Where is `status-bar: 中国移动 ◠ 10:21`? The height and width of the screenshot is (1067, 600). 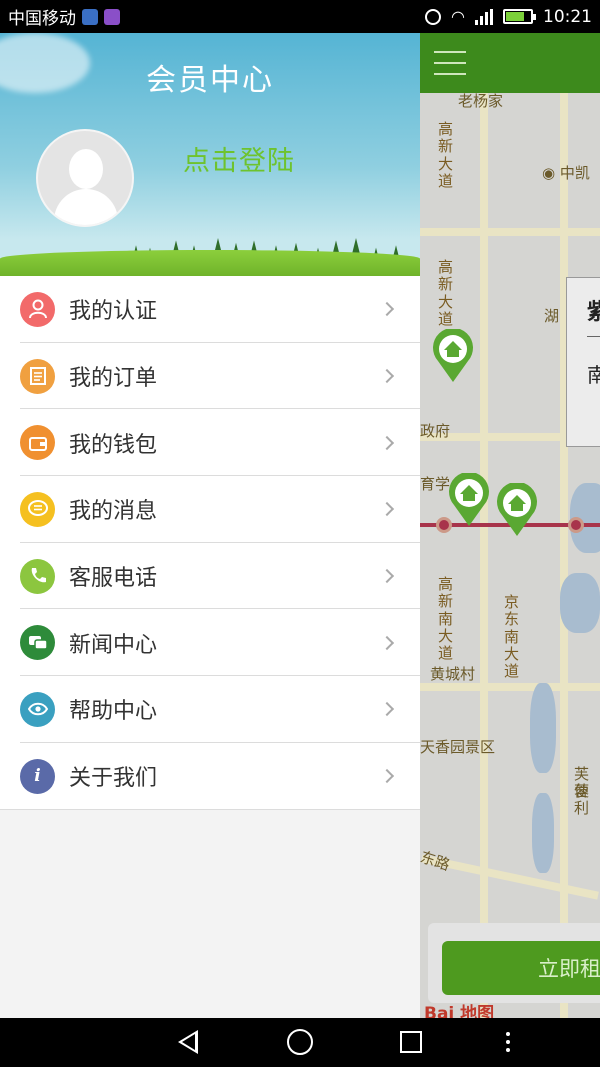 status-bar: 中国移动 ◠ 10:21 is located at coordinates (300, 16).